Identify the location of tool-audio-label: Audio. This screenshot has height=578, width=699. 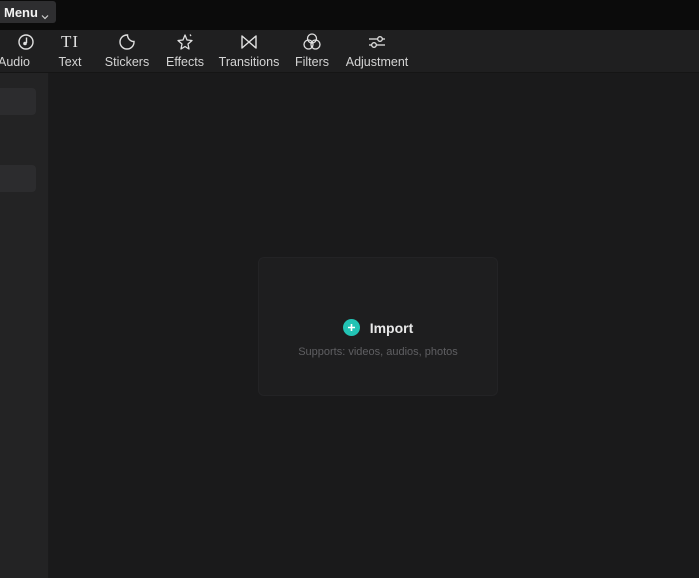
(15, 62).